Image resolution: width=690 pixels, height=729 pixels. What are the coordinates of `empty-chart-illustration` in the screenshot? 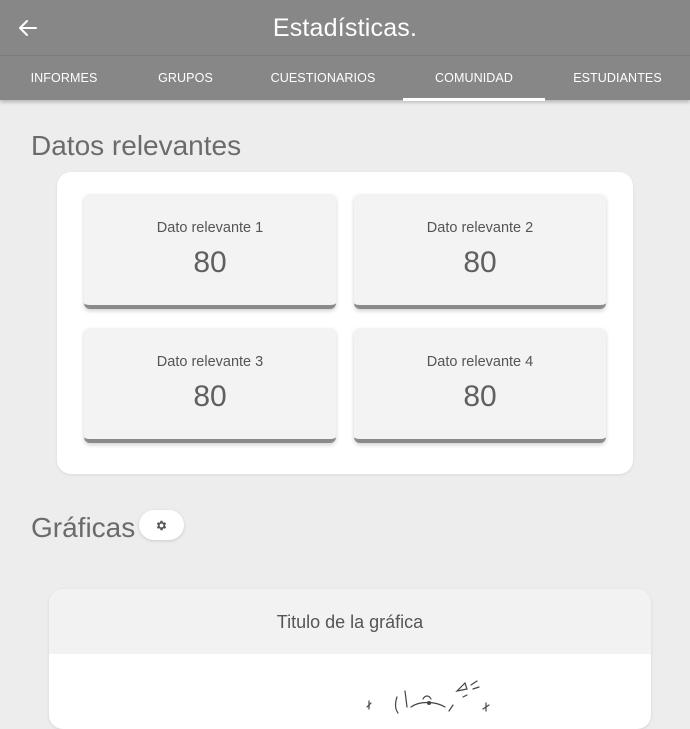 It's located at (428, 697).